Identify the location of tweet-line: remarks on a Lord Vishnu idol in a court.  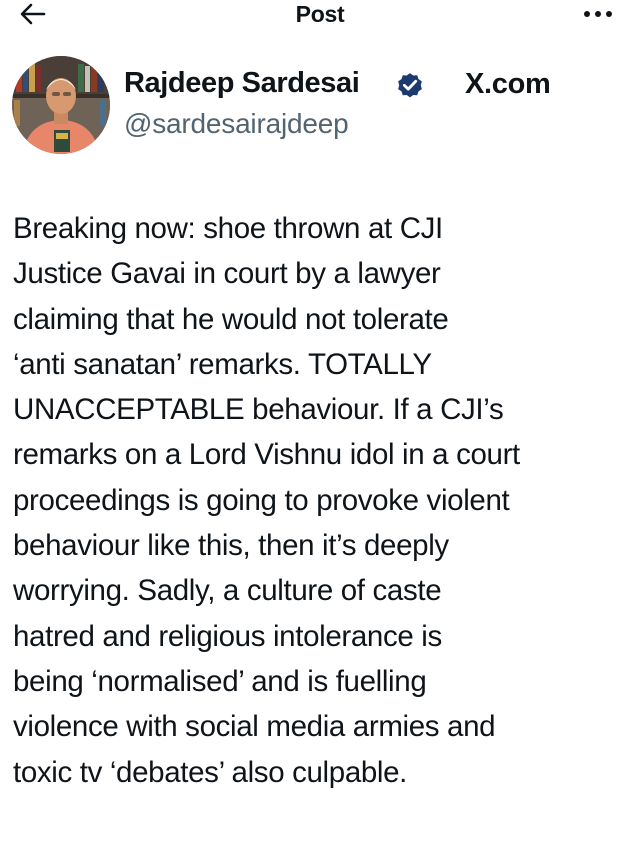
(266, 455).